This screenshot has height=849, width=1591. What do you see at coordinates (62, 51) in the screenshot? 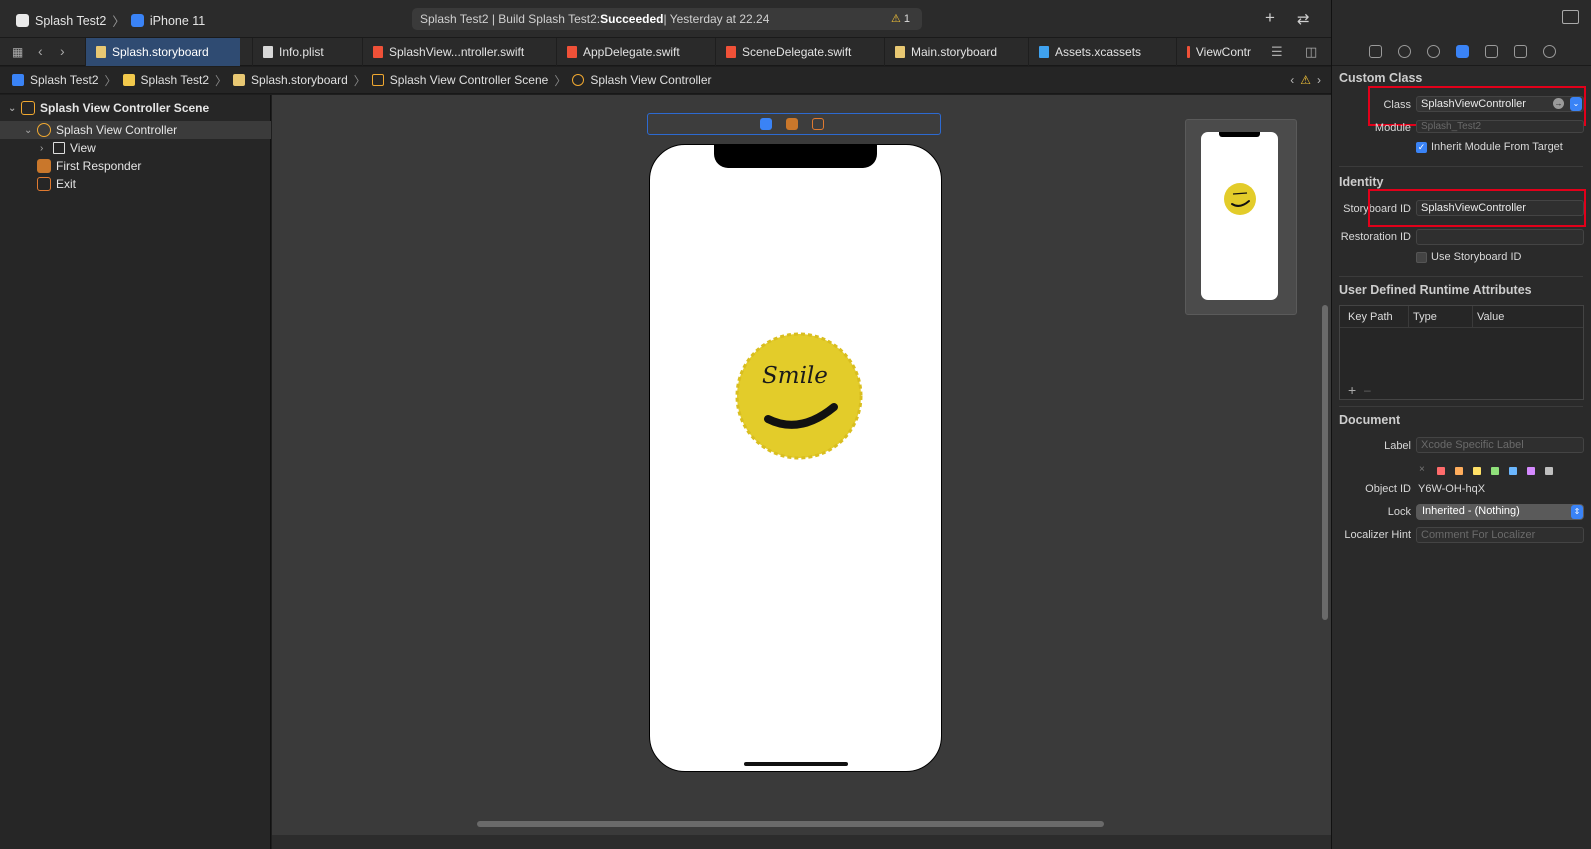
I see `forward-chevron-icon: ›` at bounding box center [62, 51].